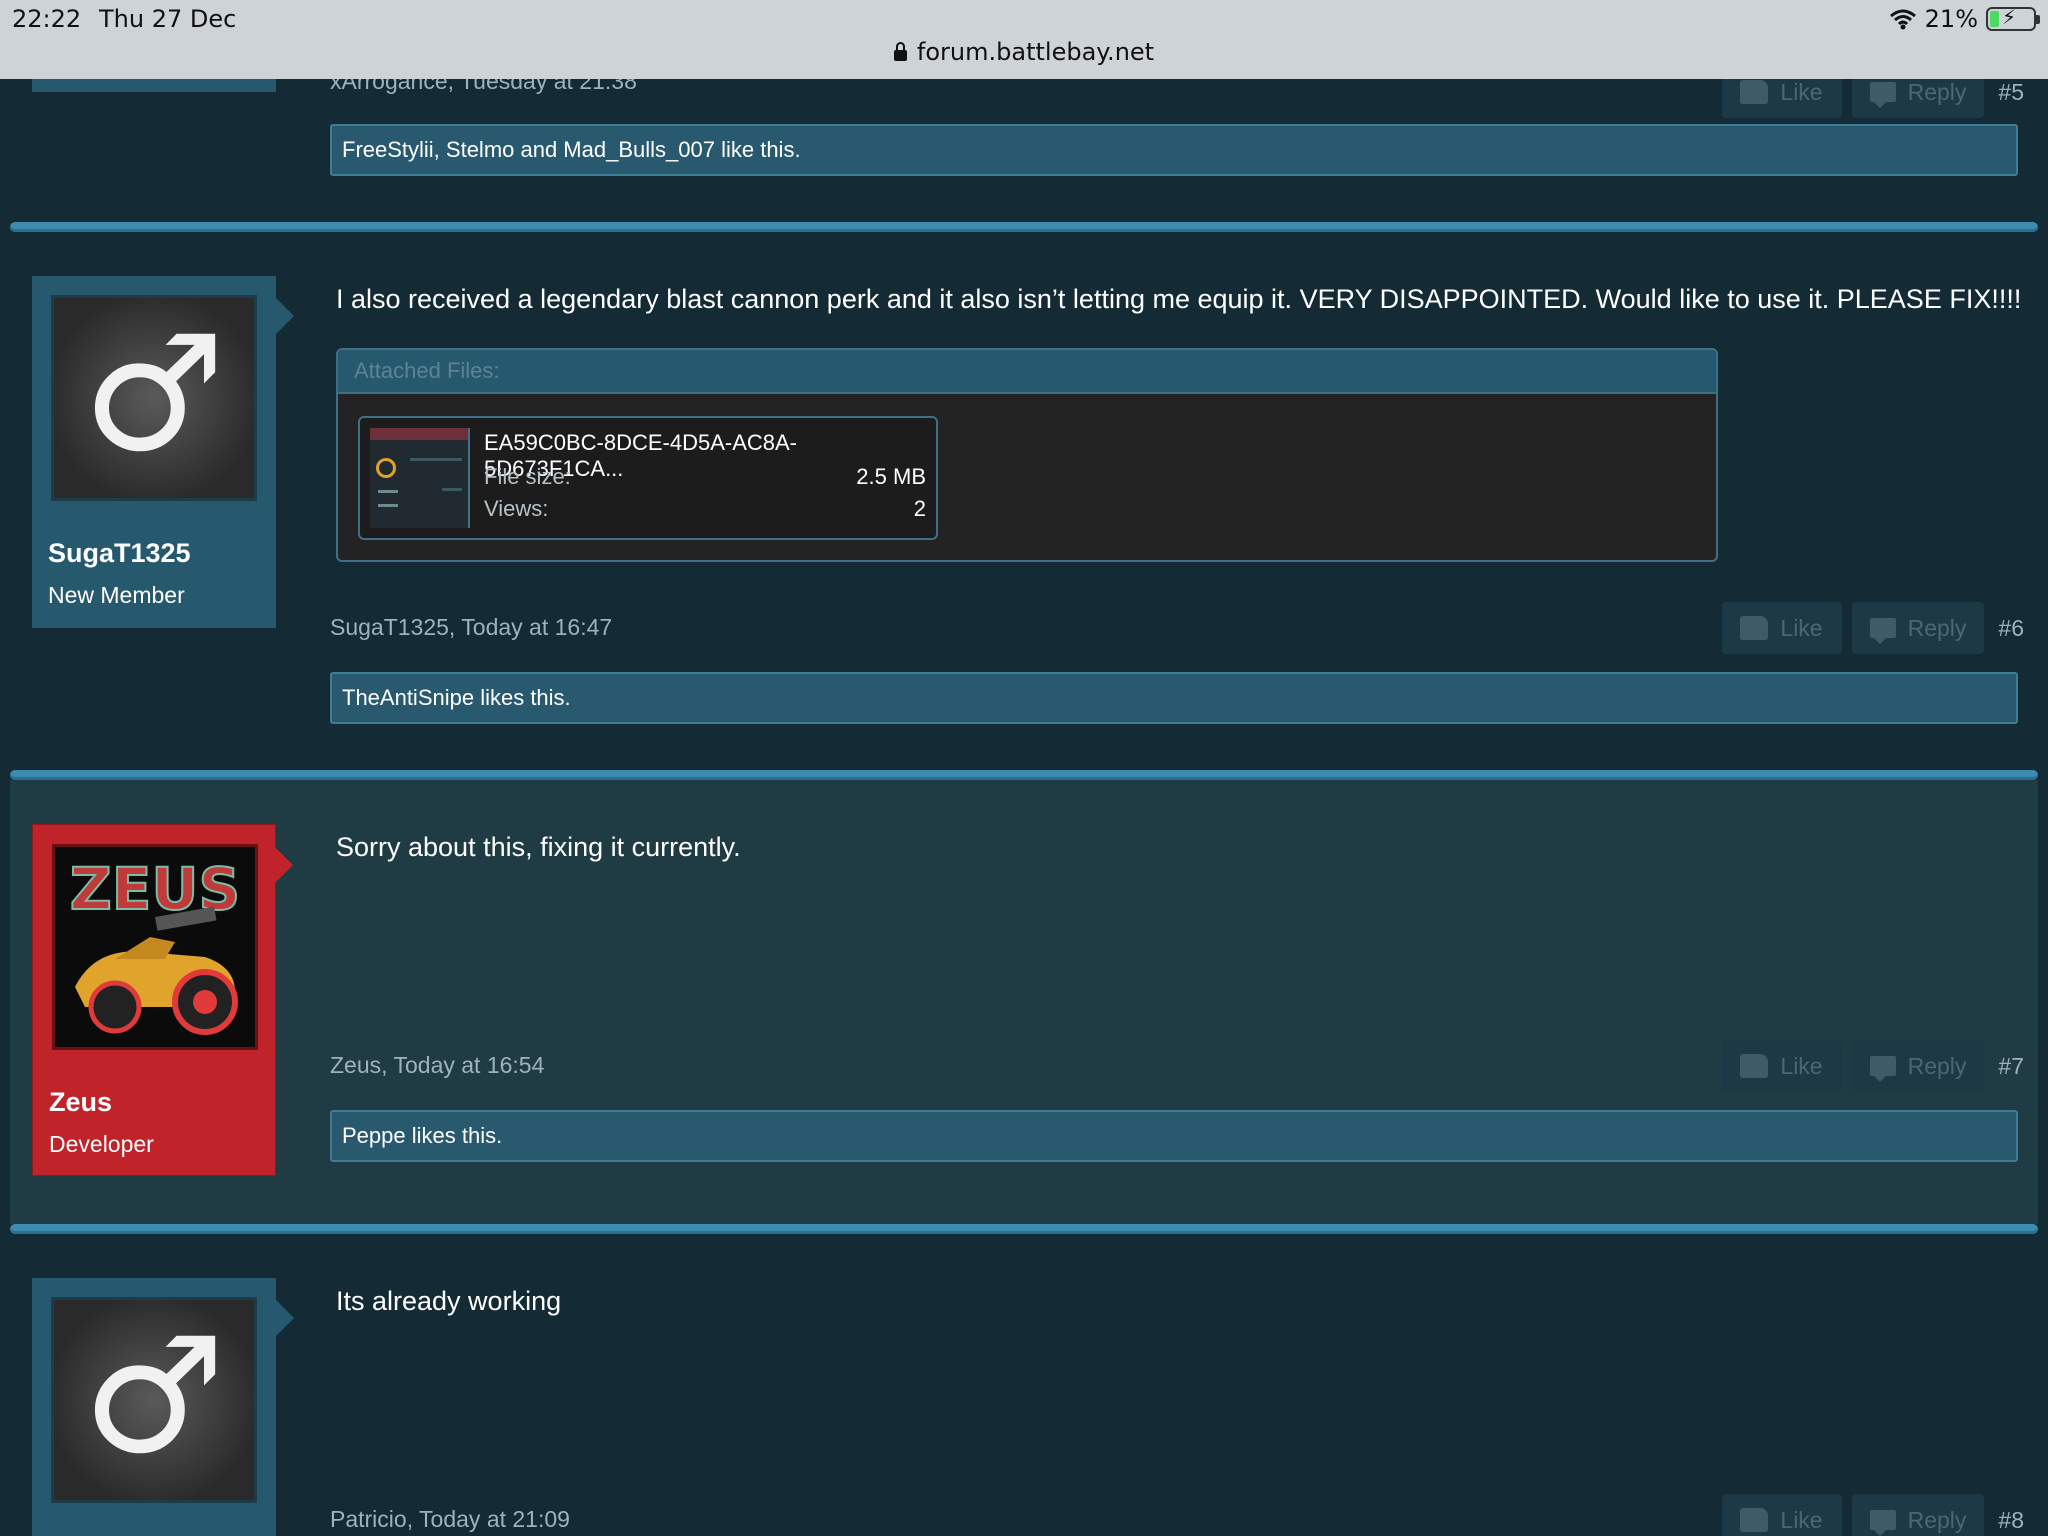  I want to click on post-number: #5, so click(2011, 92).